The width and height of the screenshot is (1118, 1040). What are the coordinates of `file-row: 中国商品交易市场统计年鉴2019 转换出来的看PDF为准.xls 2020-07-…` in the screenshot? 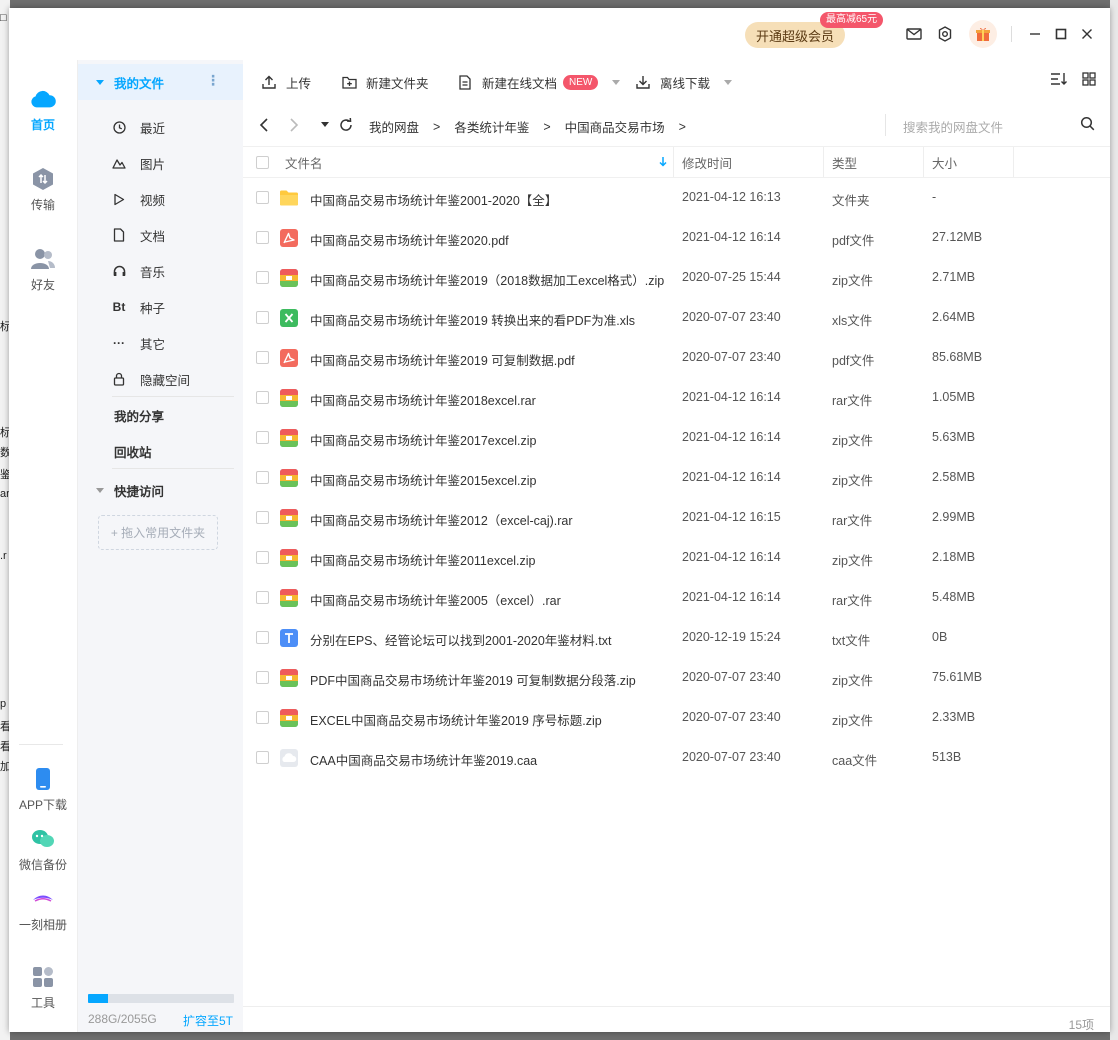 It's located at (676, 318).